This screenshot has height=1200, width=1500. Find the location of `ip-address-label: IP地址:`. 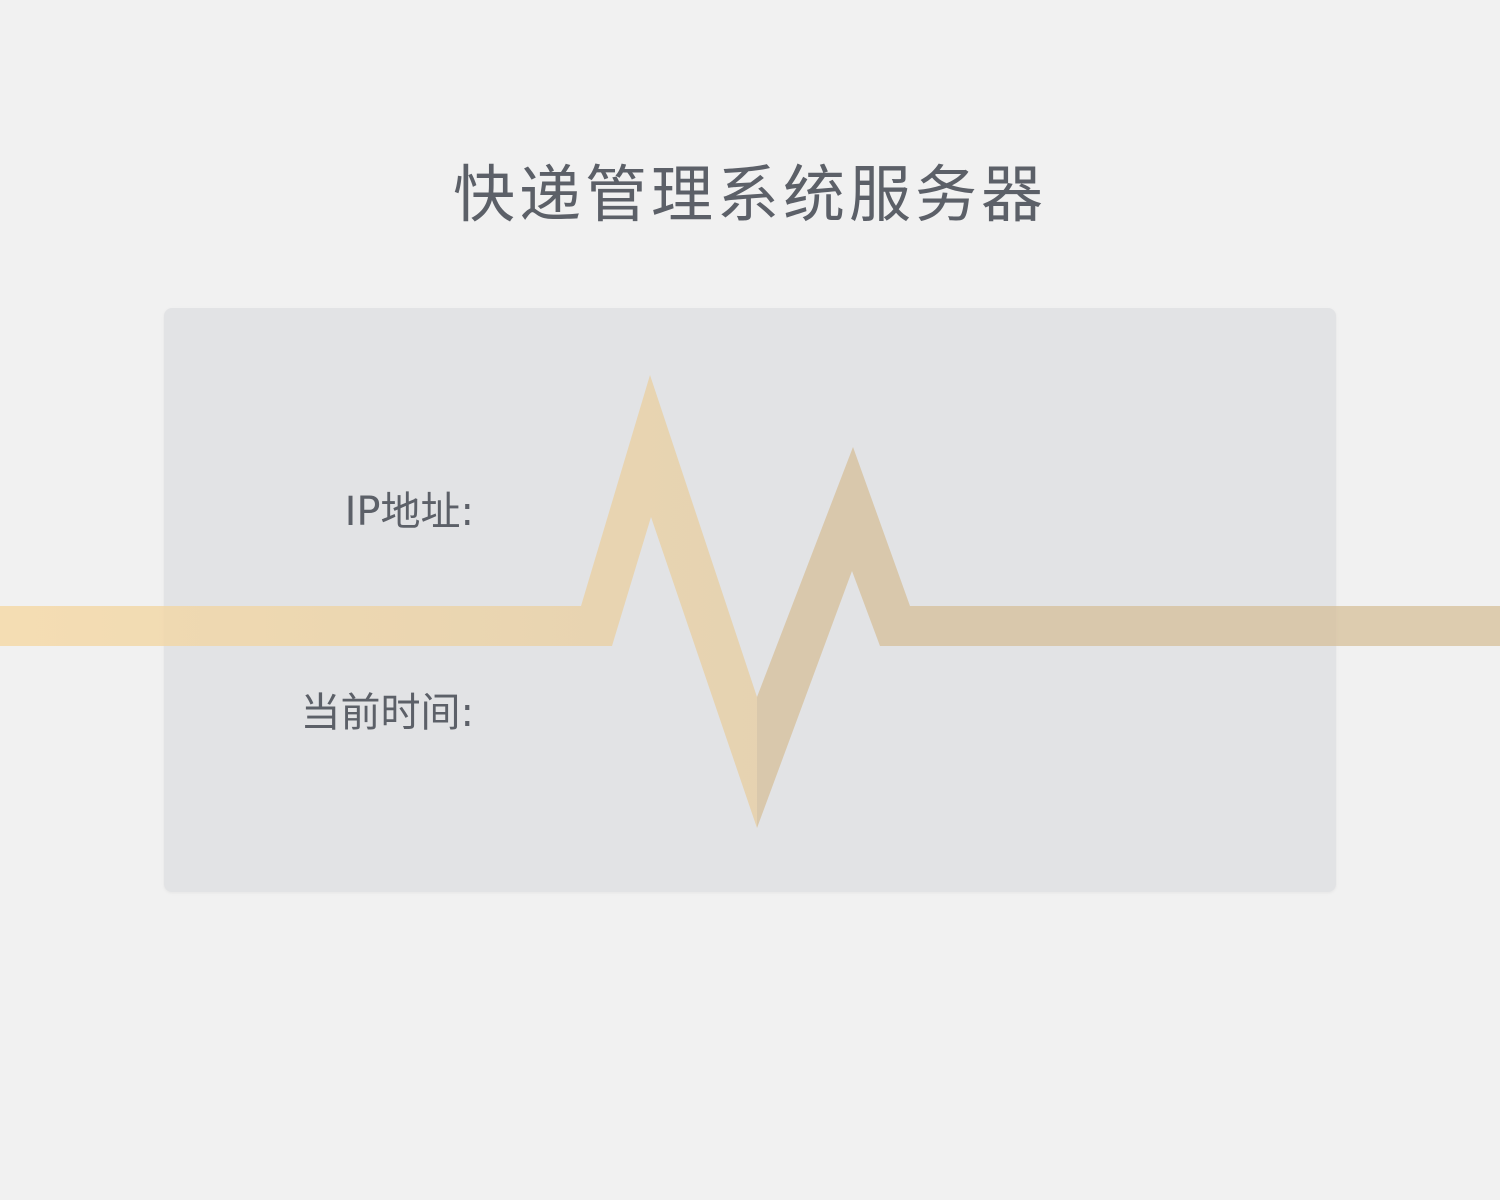

ip-address-label: IP地址: is located at coordinates (409, 512).